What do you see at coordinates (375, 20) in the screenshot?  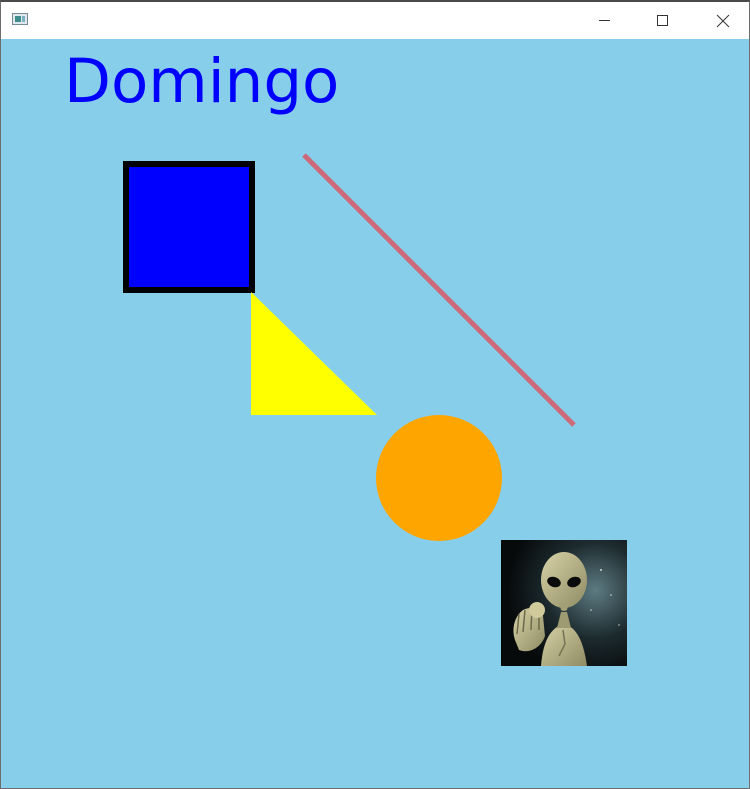 I see `title-bar` at bounding box center [375, 20].